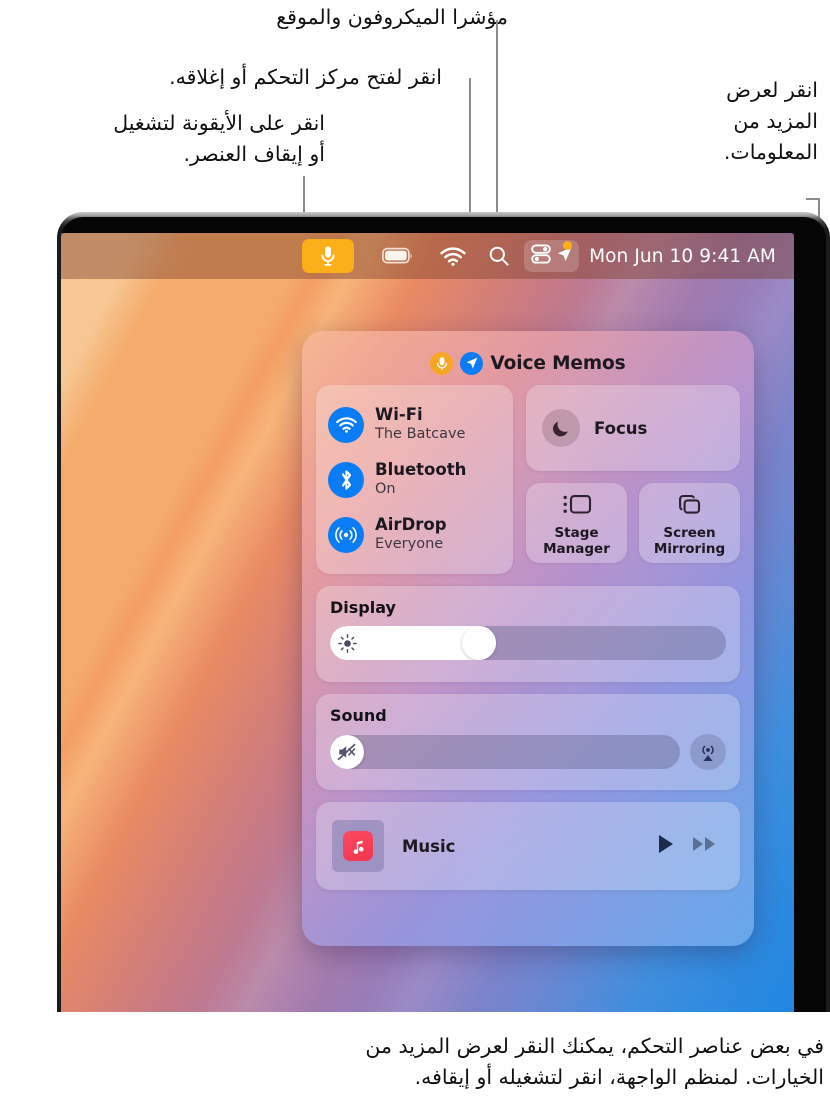 This screenshot has height=1112, width=830. What do you see at coordinates (305, 77) in the screenshot?
I see `callout-open-close-cc: انقر لفتح مركز التحكم أو إغلاقه.` at bounding box center [305, 77].